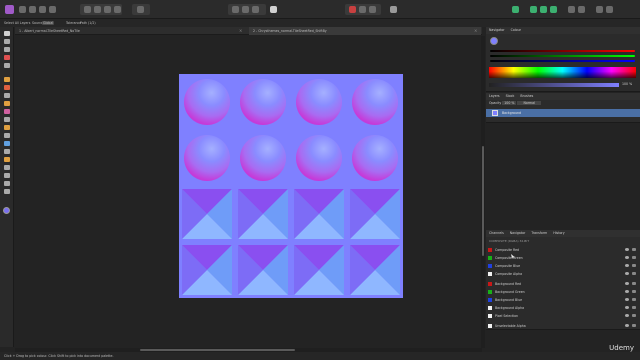 Image resolution: width=640 pixels, height=360 pixels. What do you see at coordinates (563, 113) in the screenshot?
I see `layer-row-background: Background` at bounding box center [563, 113].